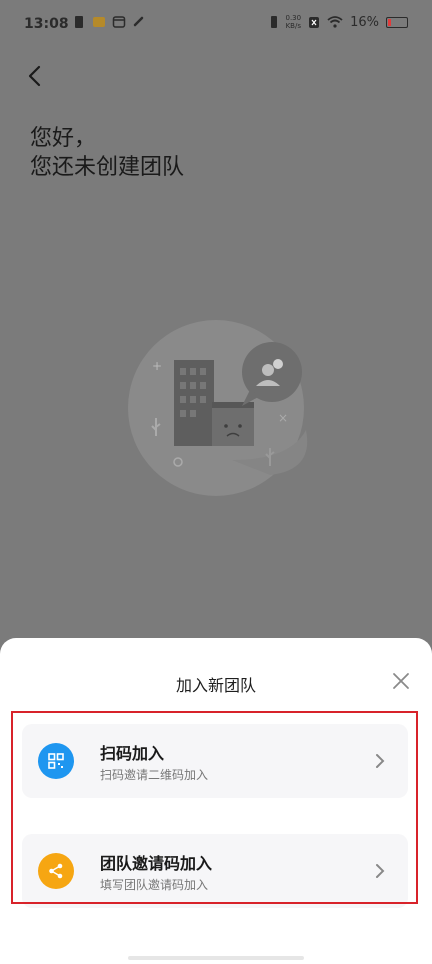  Describe the element at coordinates (273, 22) in the screenshot. I see `vibrate-icon` at that location.